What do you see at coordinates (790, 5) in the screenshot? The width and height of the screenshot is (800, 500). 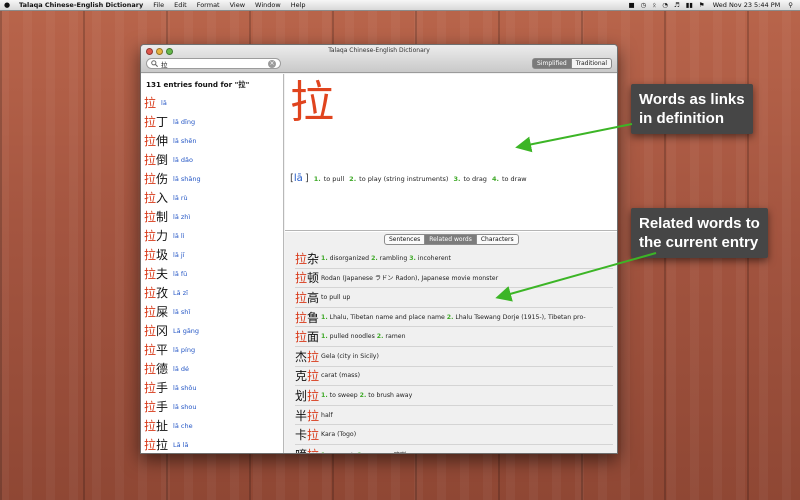 I see `spotlight-icon: ⚲` at bounding box center [790, 5].